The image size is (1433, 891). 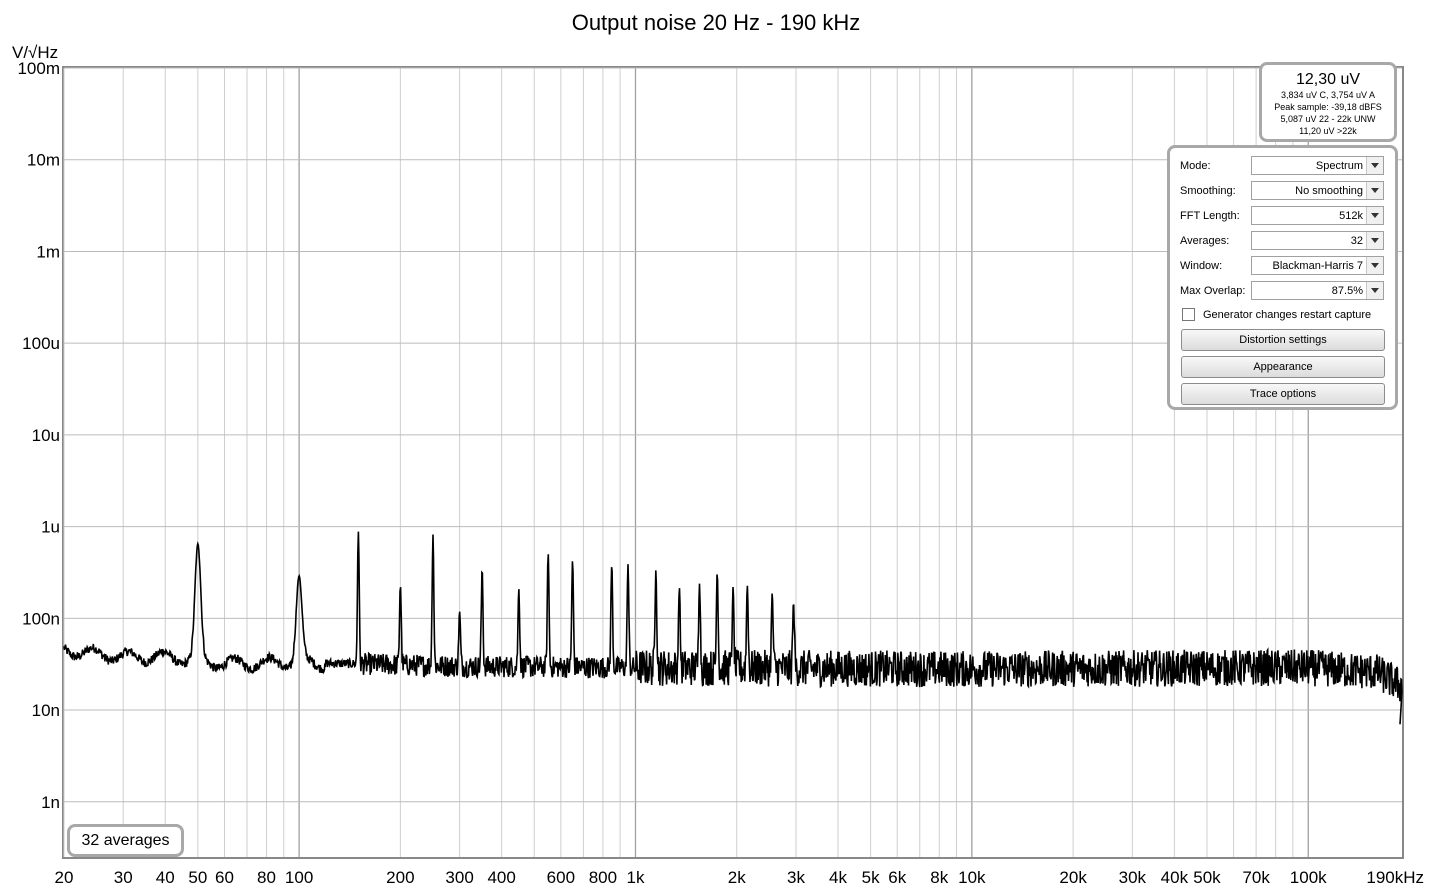 I want to click on generator-restart-label: Generator changes restart capture, so click(x=1287, y=315).